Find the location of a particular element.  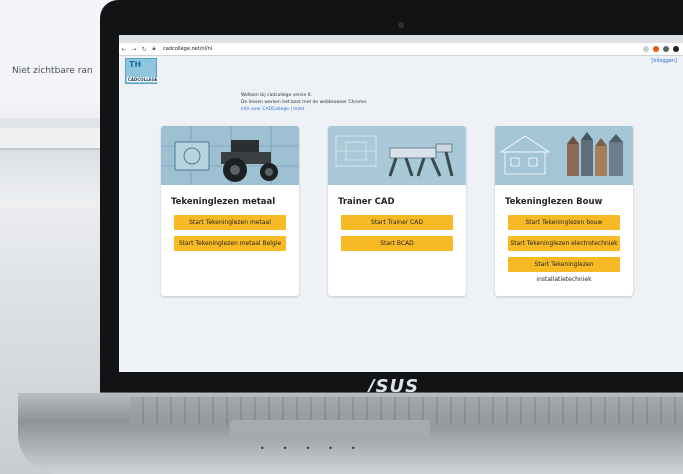

star-icon is located at coordinates (646, 49).